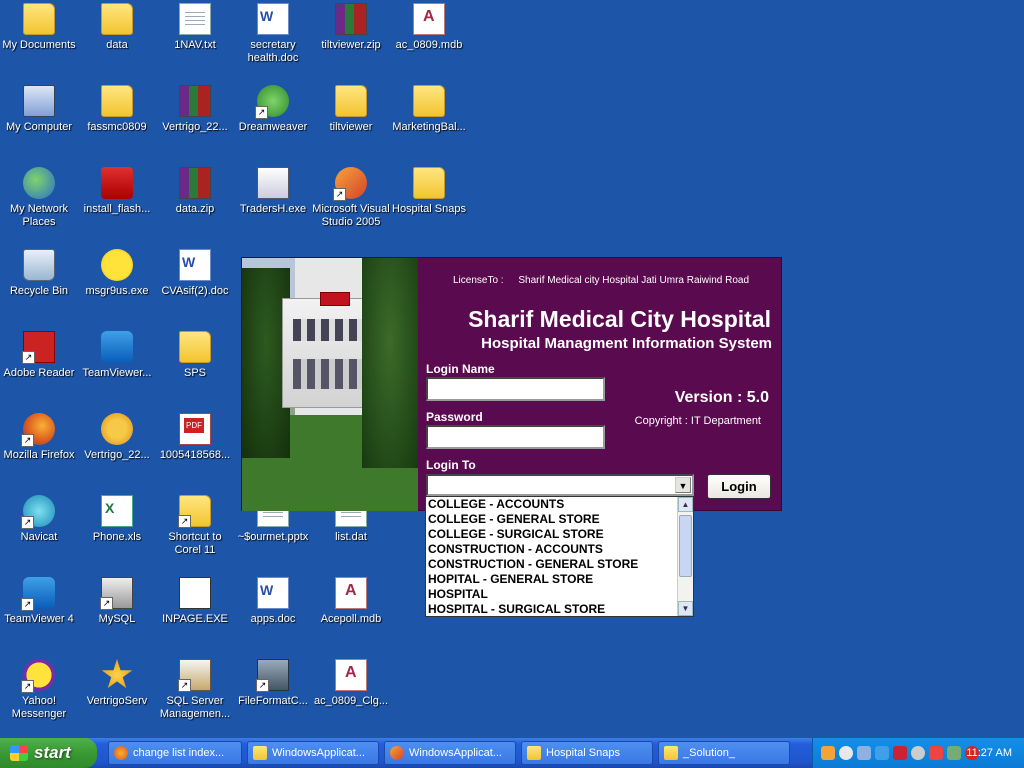 The image size is (1024, 768). What do you see at coordinates (195, 19) in the screenshot?
I see `text-file-icon` at bounding box center [195, 19].